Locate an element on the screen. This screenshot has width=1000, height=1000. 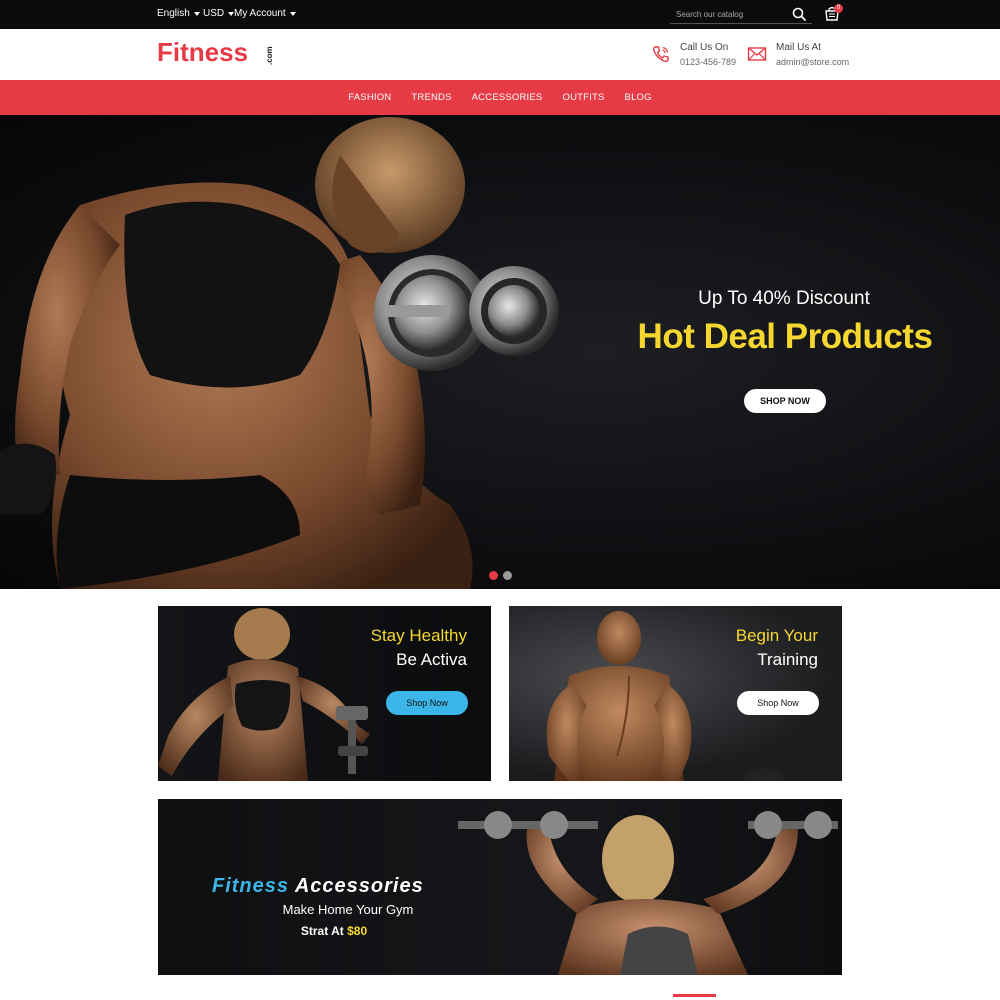
nav-item-outfits: OUTFITS is located at coordinates (583, 97).